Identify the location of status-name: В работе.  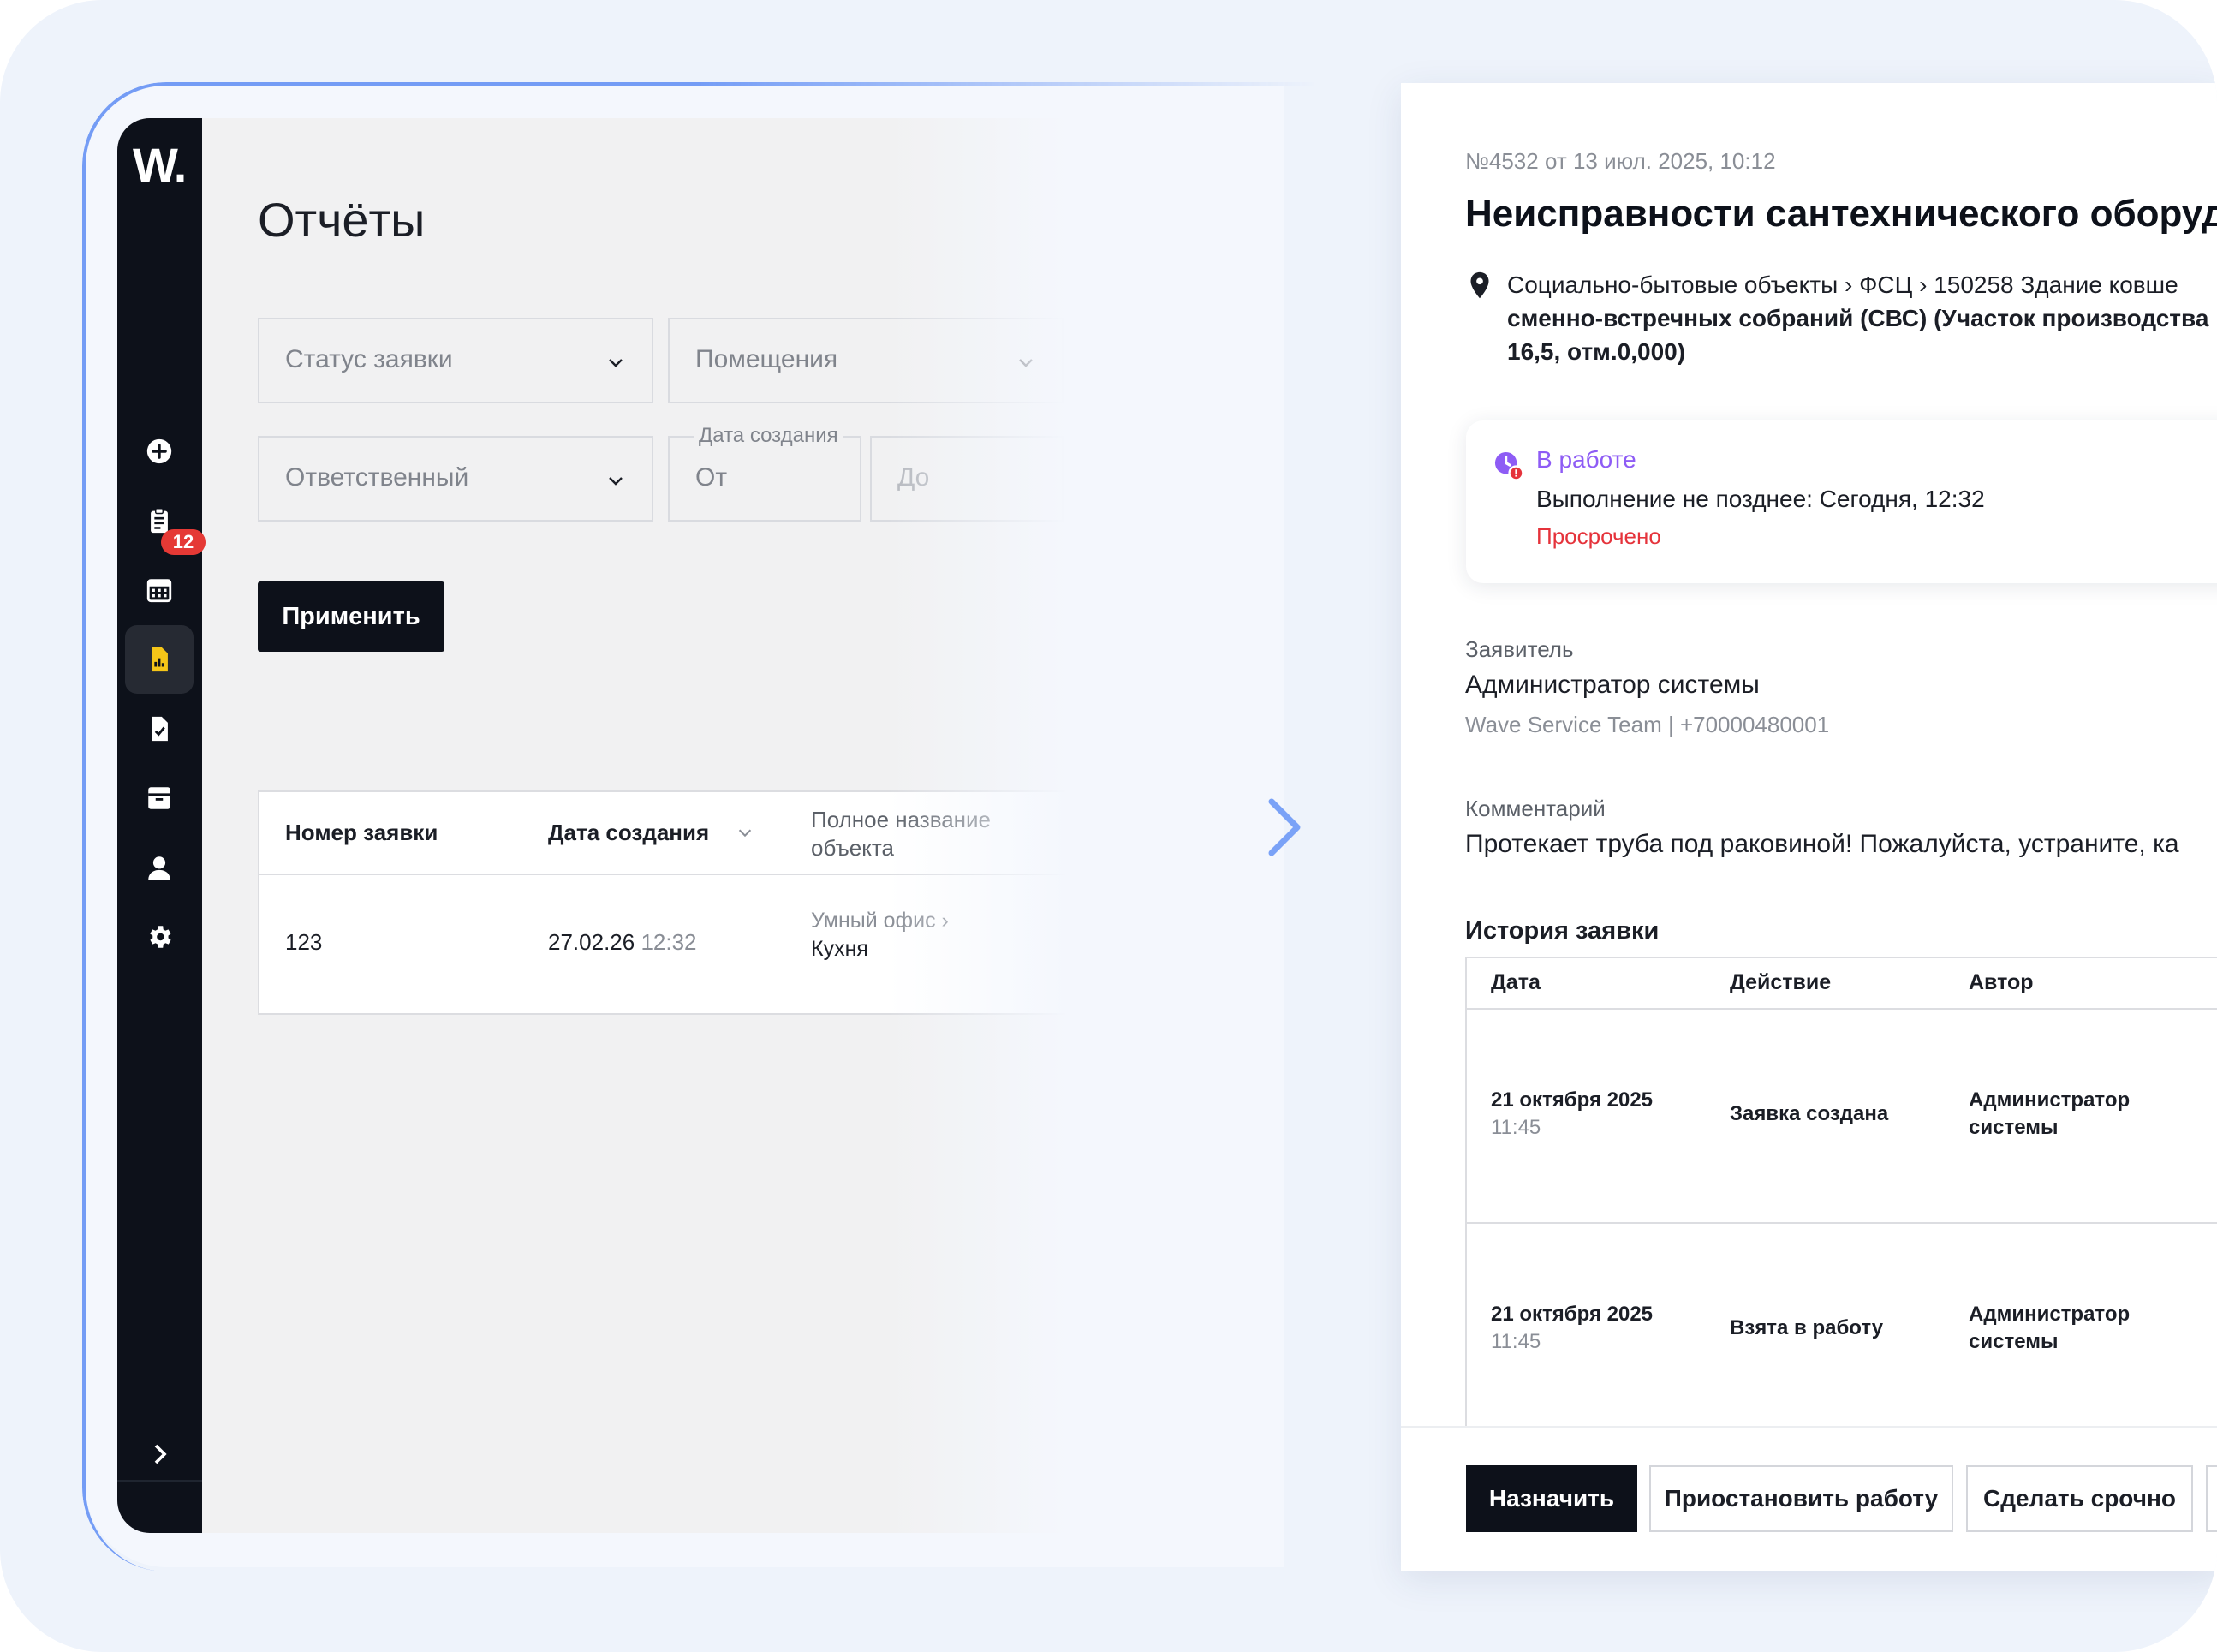
(1586, 460).